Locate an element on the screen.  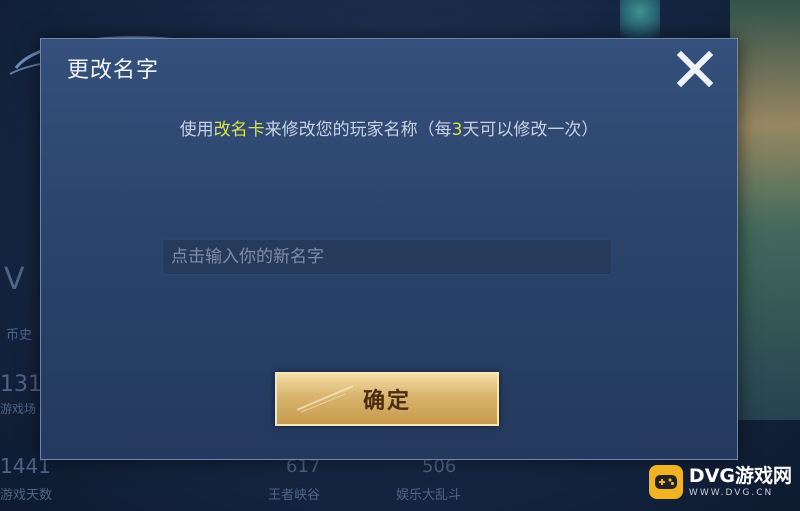
button-streak-decoration is located at coordinates (325, 399).